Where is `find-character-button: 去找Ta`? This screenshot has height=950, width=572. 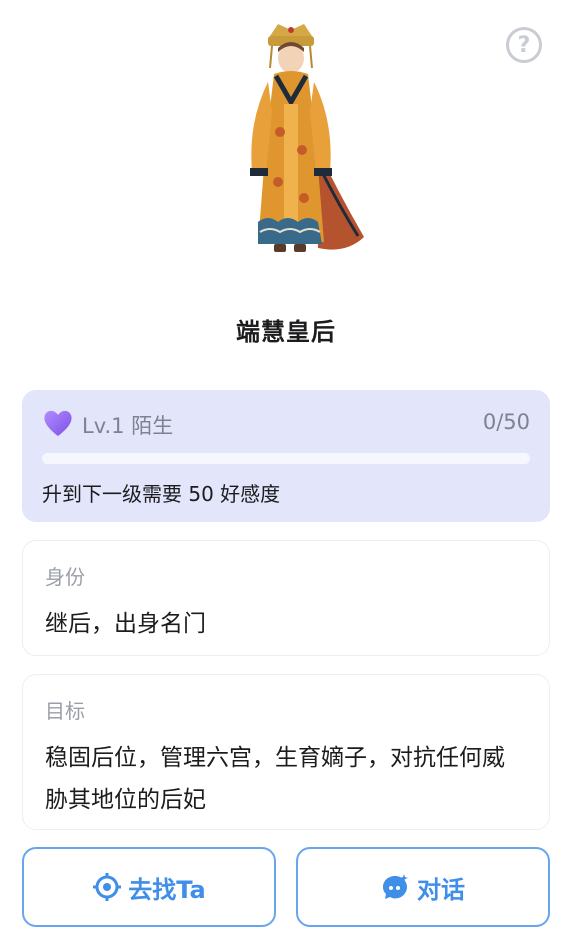 find-character-button: 去找Ta is located at coordinates (149, 887).